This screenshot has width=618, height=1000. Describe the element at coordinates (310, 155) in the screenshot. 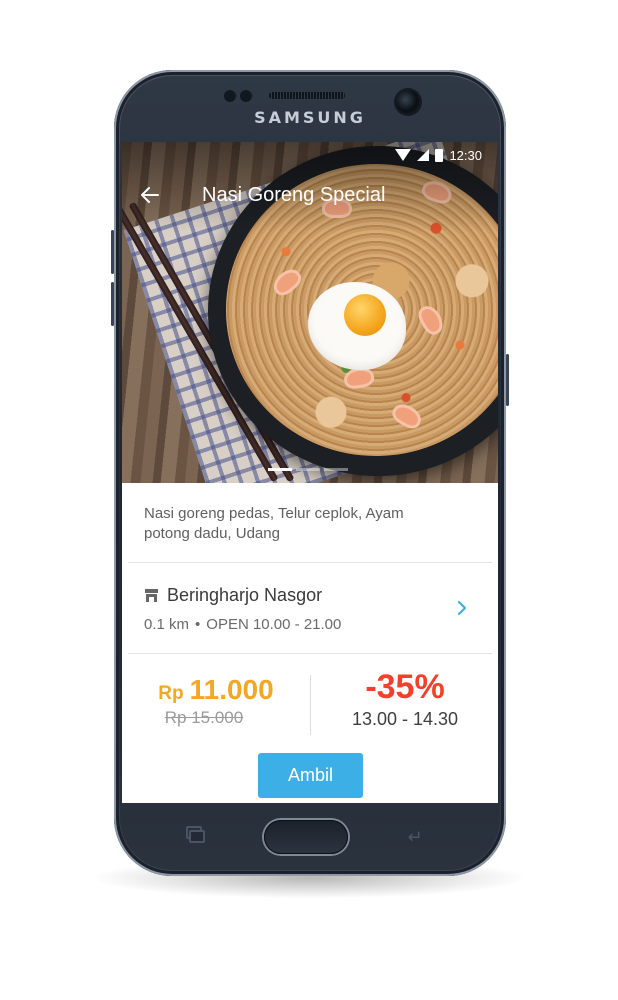

I see `status-bar: 12:30` at that location.